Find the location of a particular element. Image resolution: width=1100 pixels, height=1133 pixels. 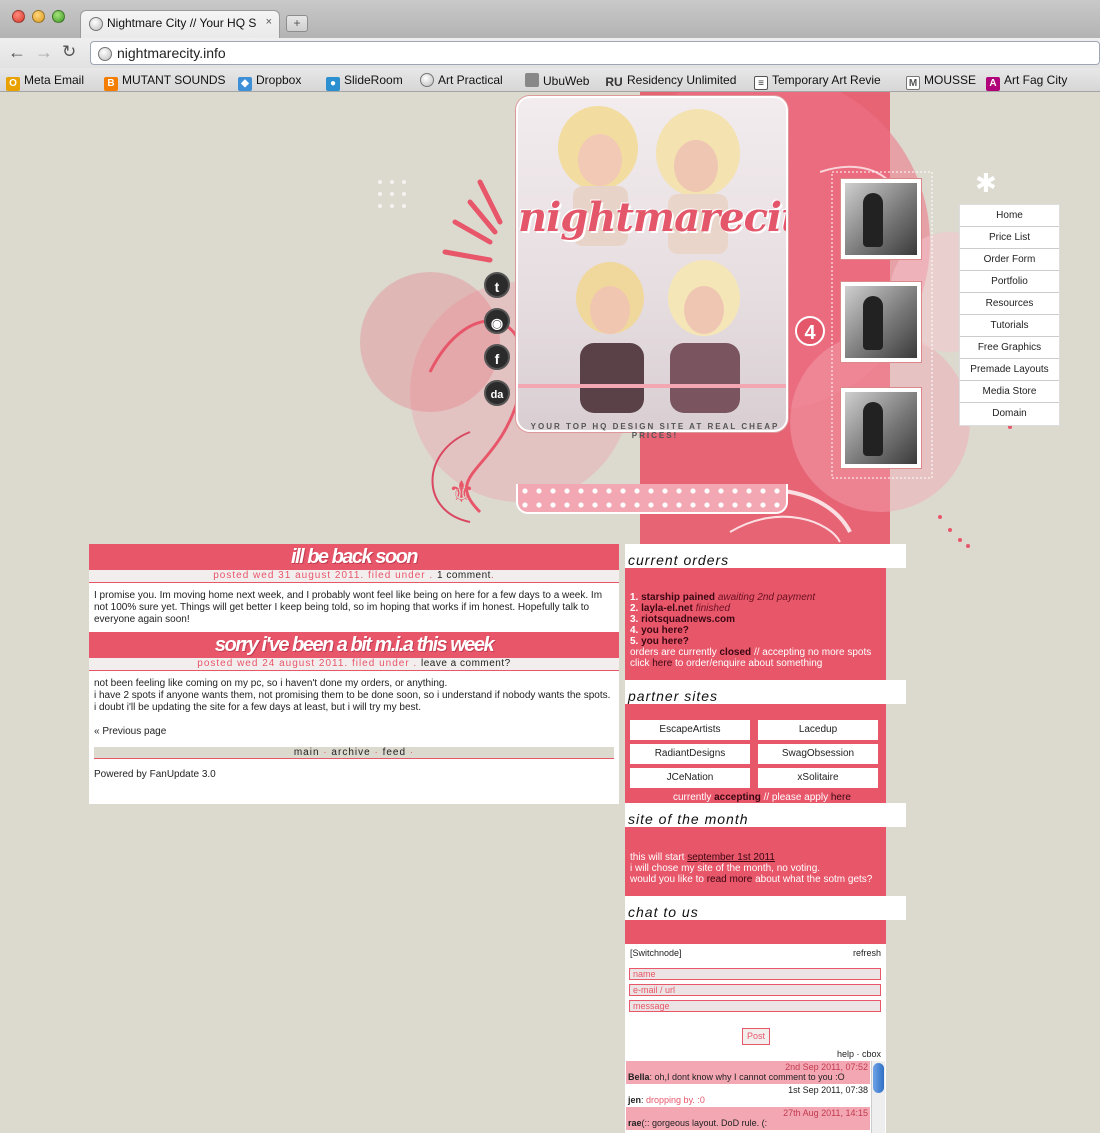

order-item: 4. you here? is located at coordinates (659, 630).